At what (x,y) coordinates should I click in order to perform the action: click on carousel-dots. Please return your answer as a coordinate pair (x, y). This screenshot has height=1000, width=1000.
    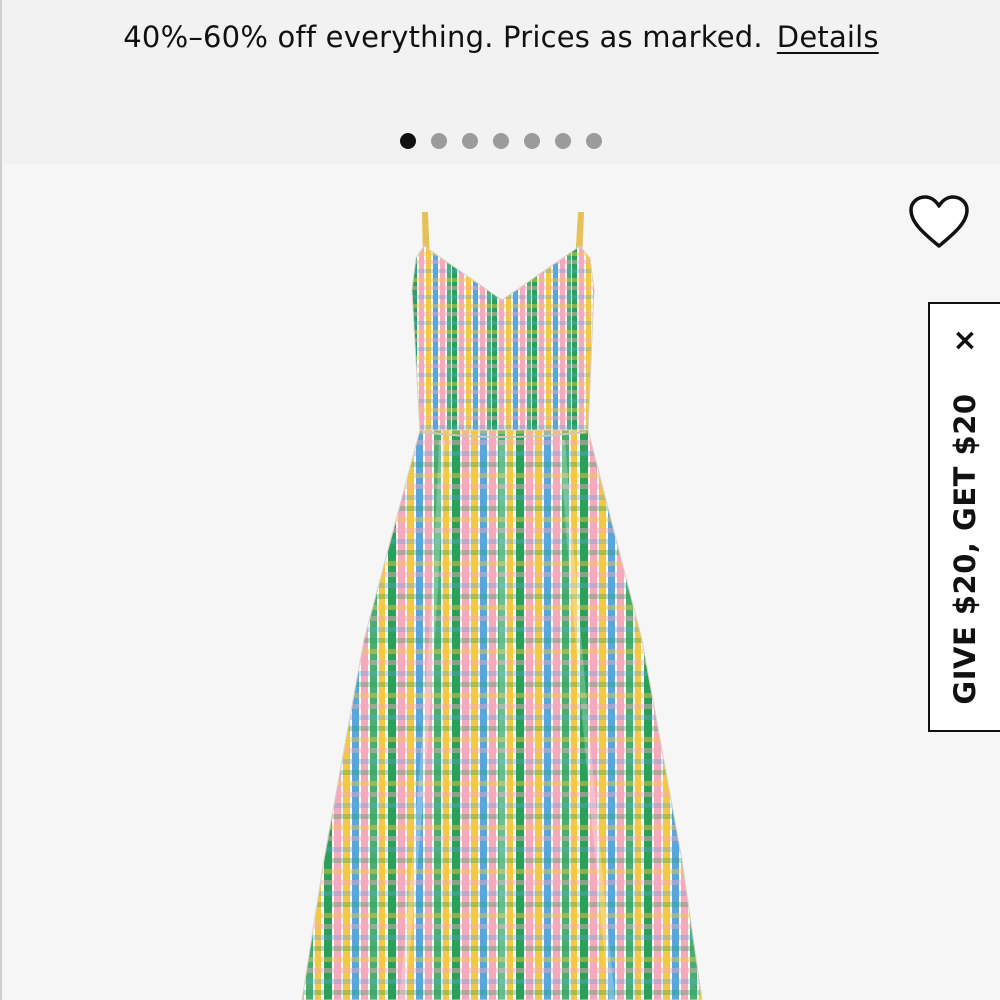
    Looking at the image, I should click on (501, 141).